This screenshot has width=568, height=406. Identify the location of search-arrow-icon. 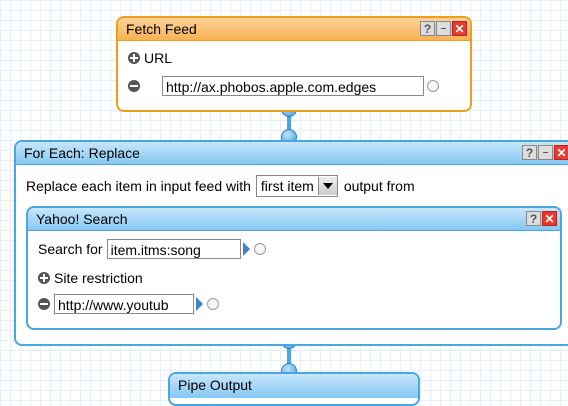
(246, 249).